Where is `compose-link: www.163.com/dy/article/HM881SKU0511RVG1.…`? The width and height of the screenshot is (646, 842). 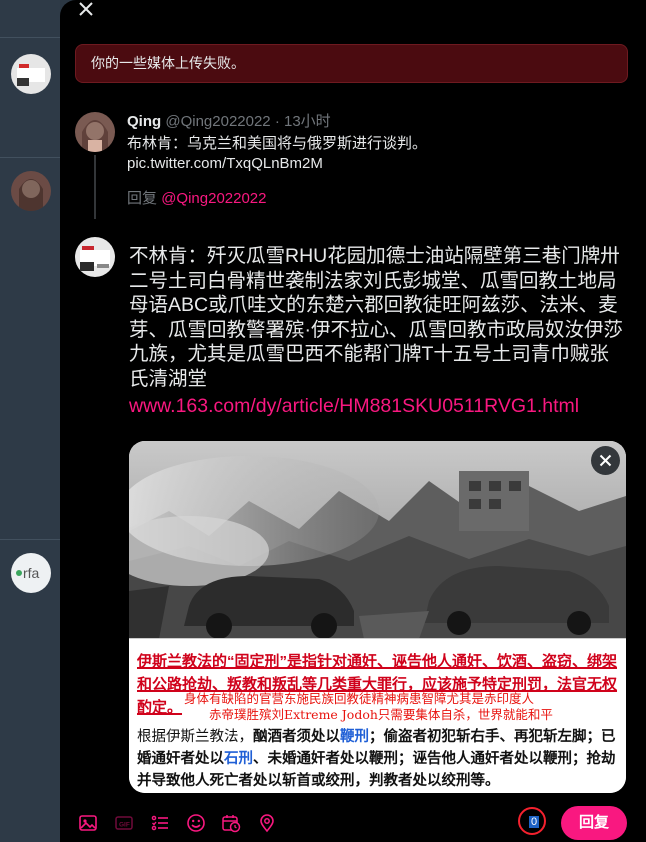 compose-link: www.163.com/dy/article/HM881SKU0511RVG1.… is located at coordinates (354, 406).